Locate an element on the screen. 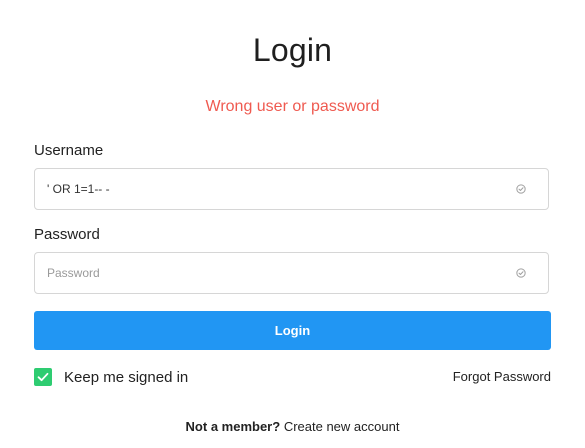 This screenshot has width=585, height=448. keep-signed-in: Keep me signed in is located at coordinates (111, 377).